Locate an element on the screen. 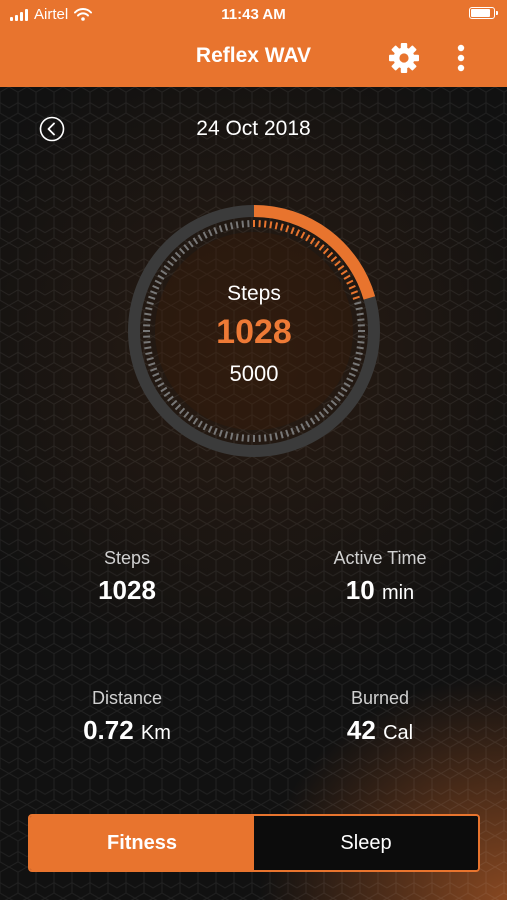 The width and height of the screenshot is (507, 900). ring-label: Steps is located at coordinates (254, 293).